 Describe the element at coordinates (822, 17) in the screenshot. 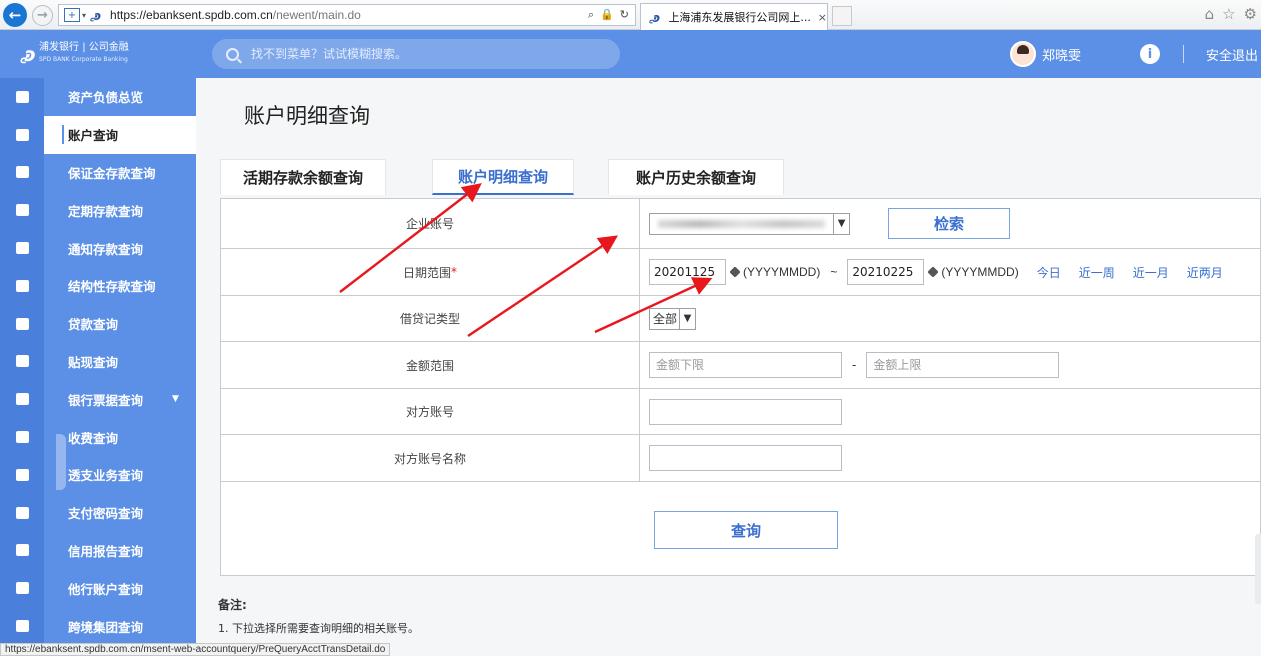

I see `close-tab-icon: ×` at that location.